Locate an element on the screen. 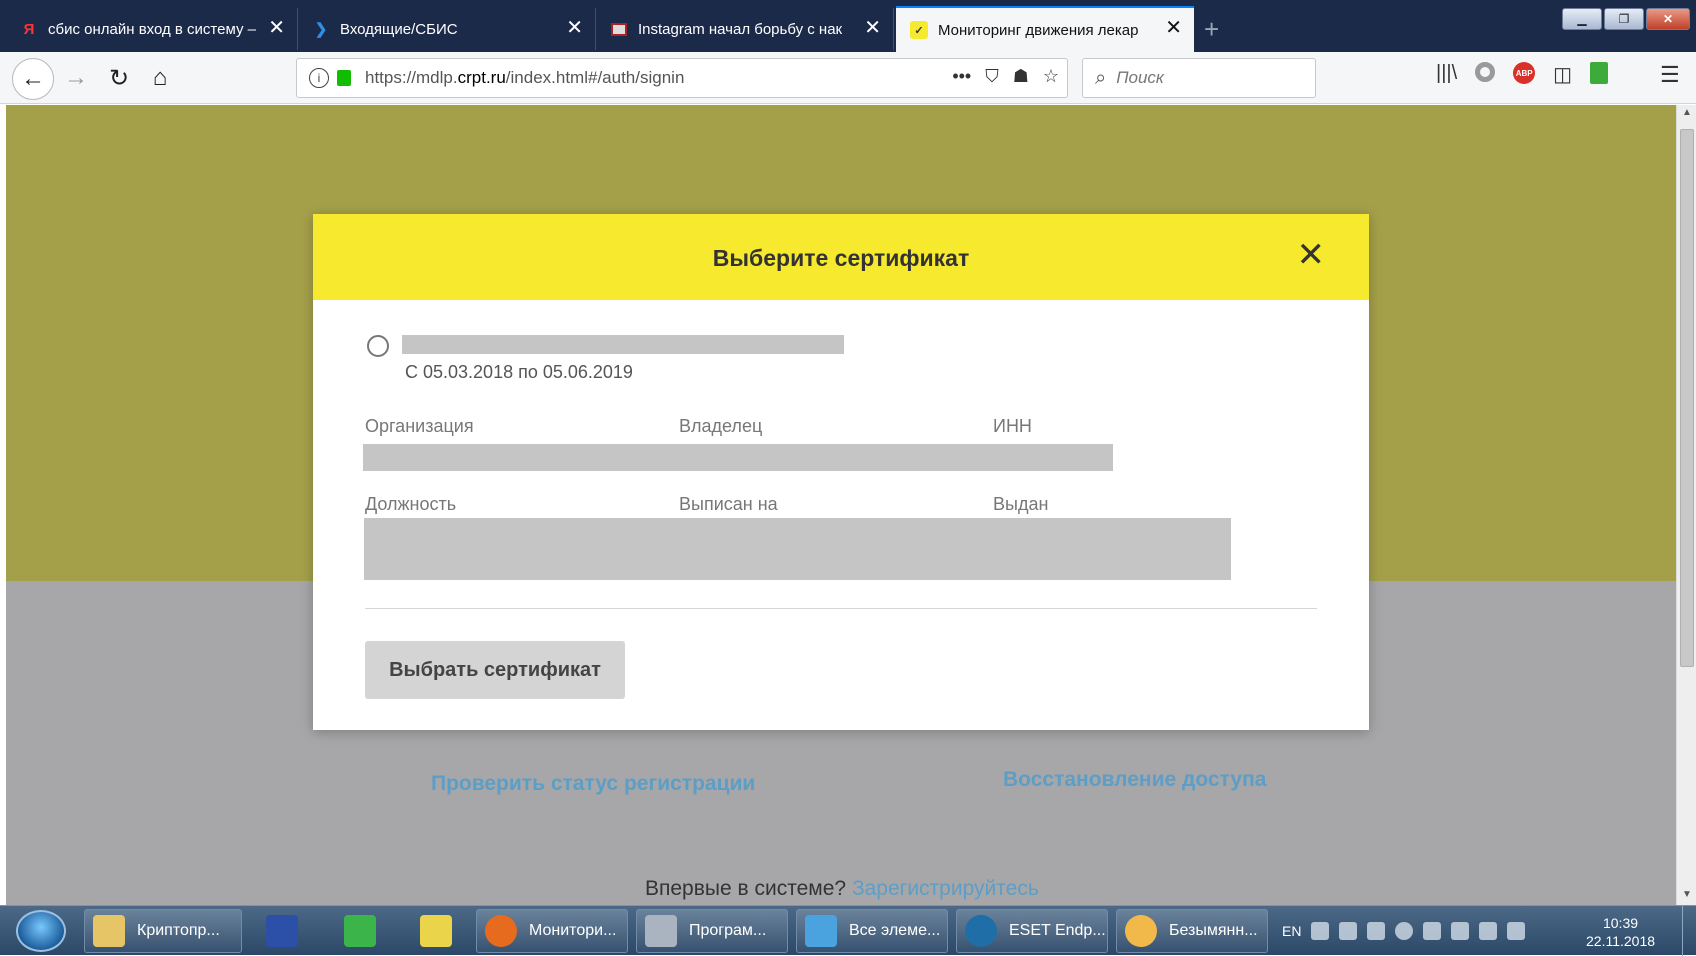  addon-icon is located at coordinates (1485, 72).